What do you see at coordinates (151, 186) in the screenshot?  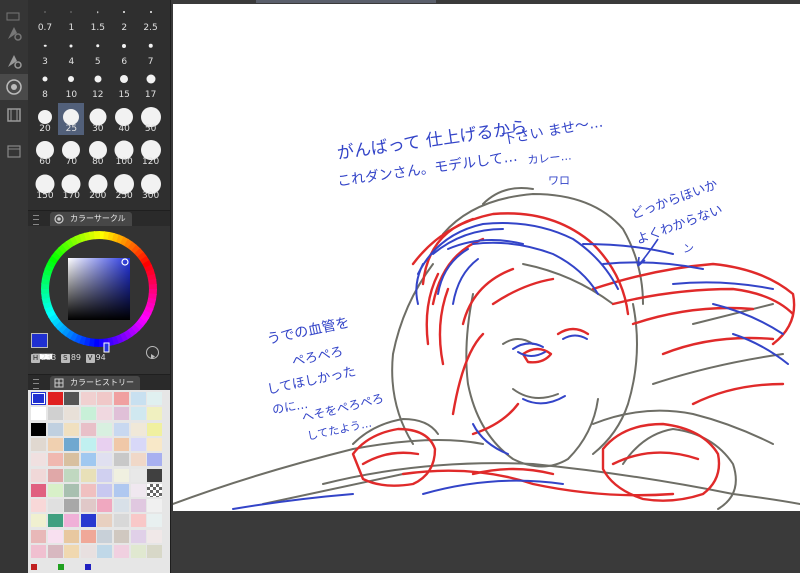 I see `brush-size-300: 300` at bounding box center [151, 186].